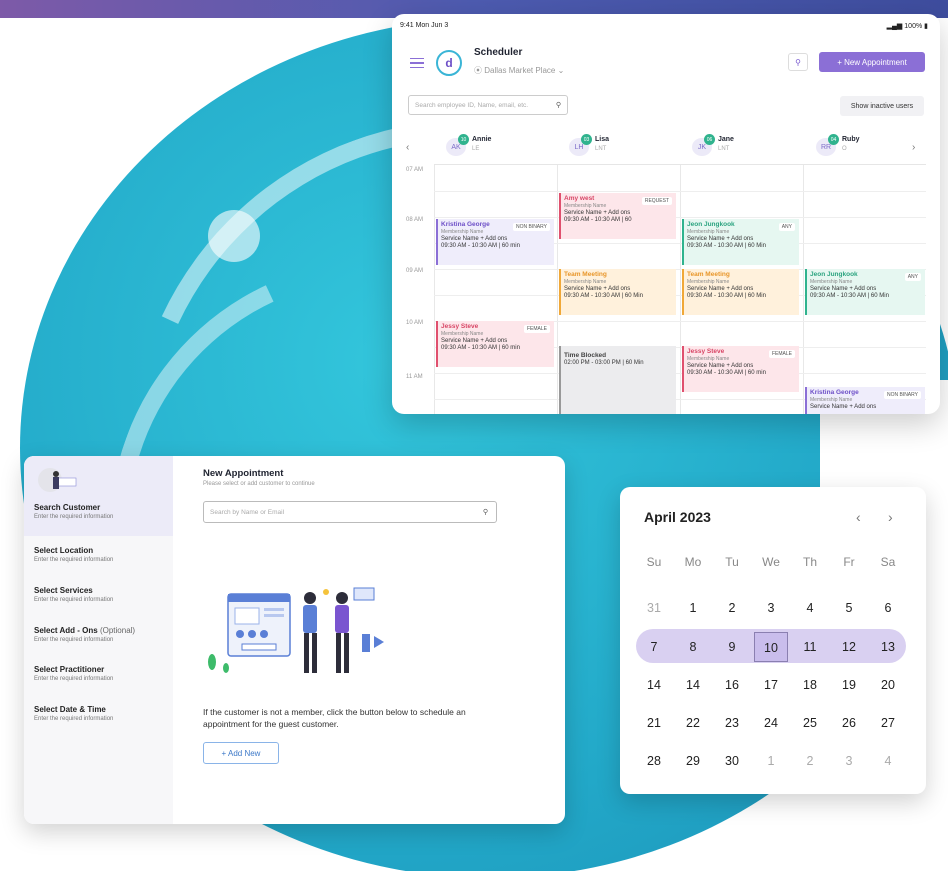 The width and height of the screenshot is (948, 871). I want to click on calendar-day: 8, so click(693, 647).